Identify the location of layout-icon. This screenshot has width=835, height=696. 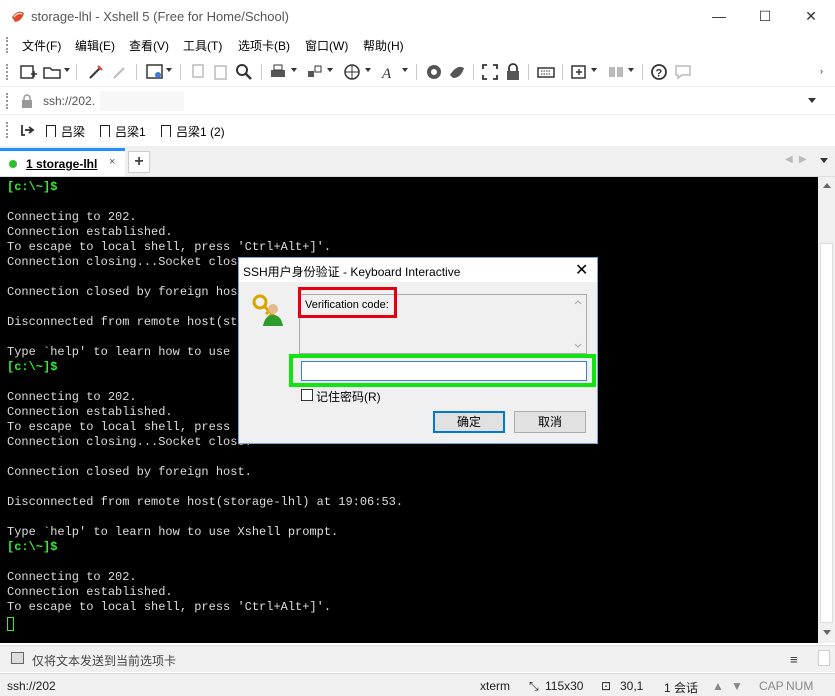
(616, 72).